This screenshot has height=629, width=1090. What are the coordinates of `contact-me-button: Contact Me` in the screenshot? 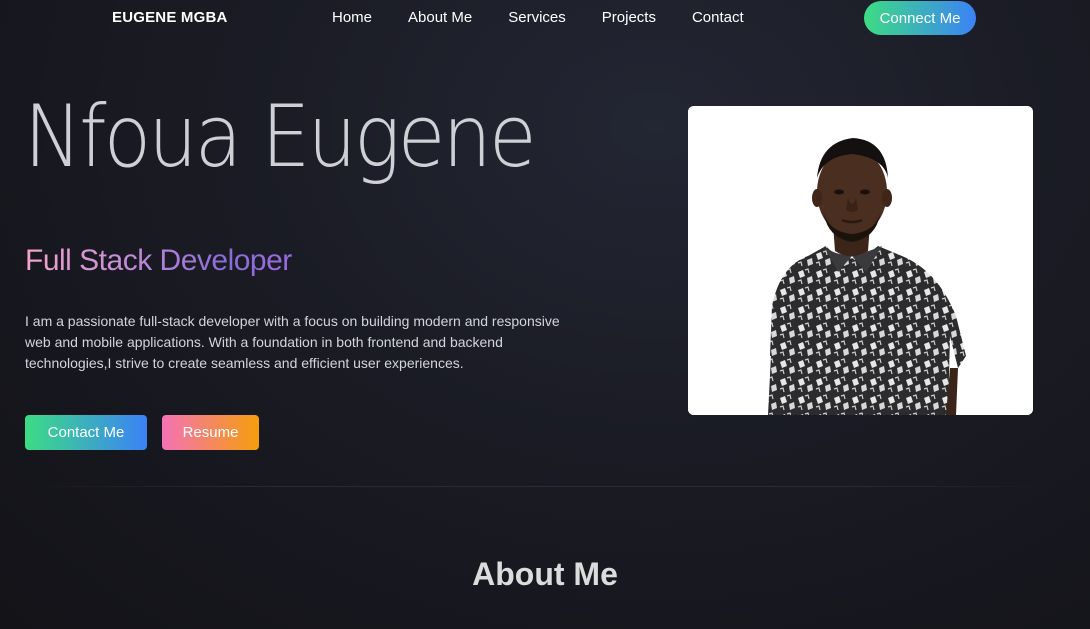 It's located at (86, 432).